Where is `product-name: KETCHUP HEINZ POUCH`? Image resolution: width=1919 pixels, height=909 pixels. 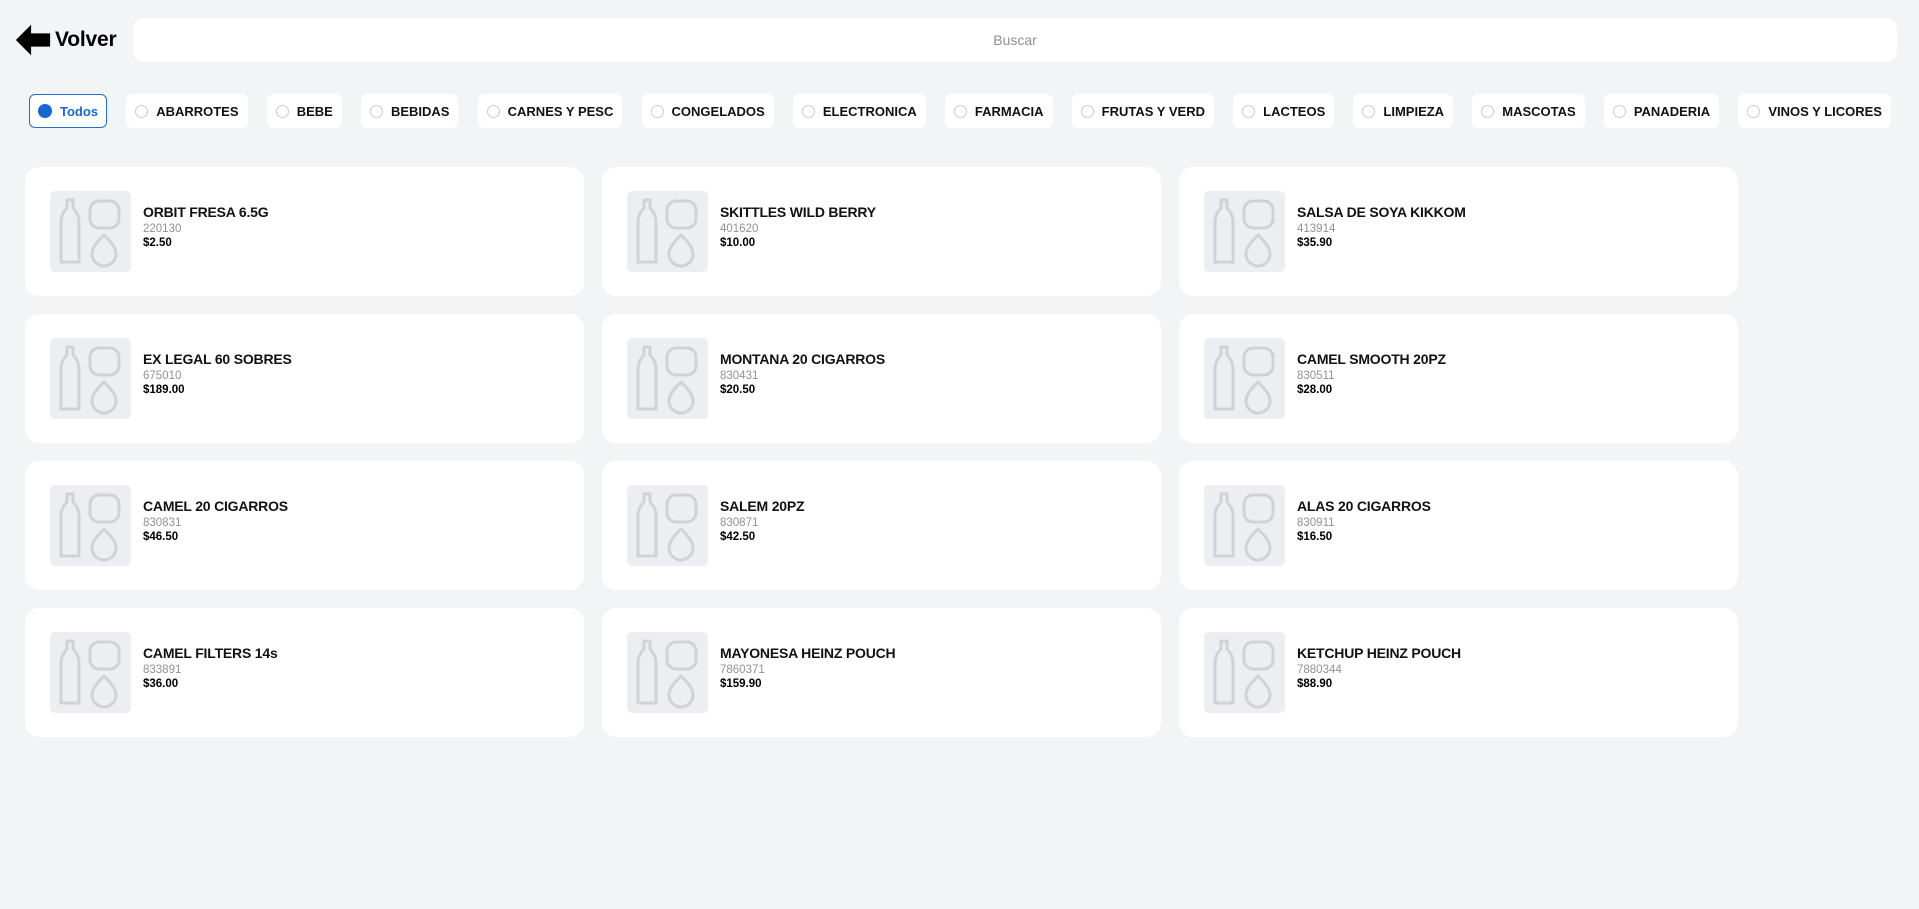 product-name: KETCHUP HEINZ POUCH is located at coordinates (1379, 653).